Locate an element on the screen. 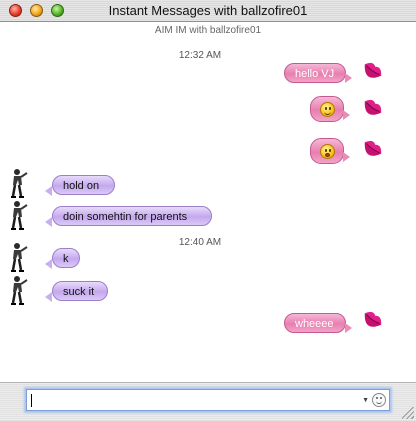  my-message-bubble: hello VJ is located at coordinates (315, 73).